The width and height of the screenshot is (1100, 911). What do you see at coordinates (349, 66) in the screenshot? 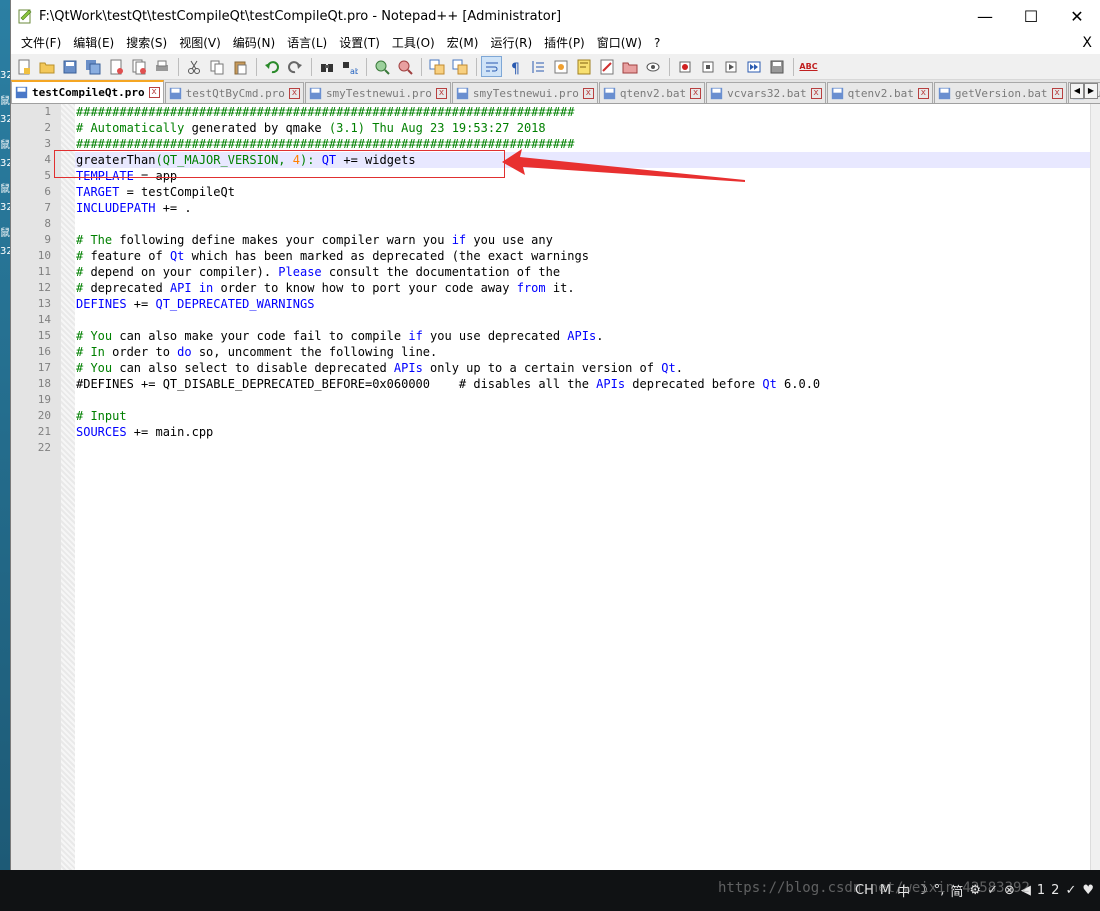
I see `replace-button: ab` at bounding box center [349, 66].